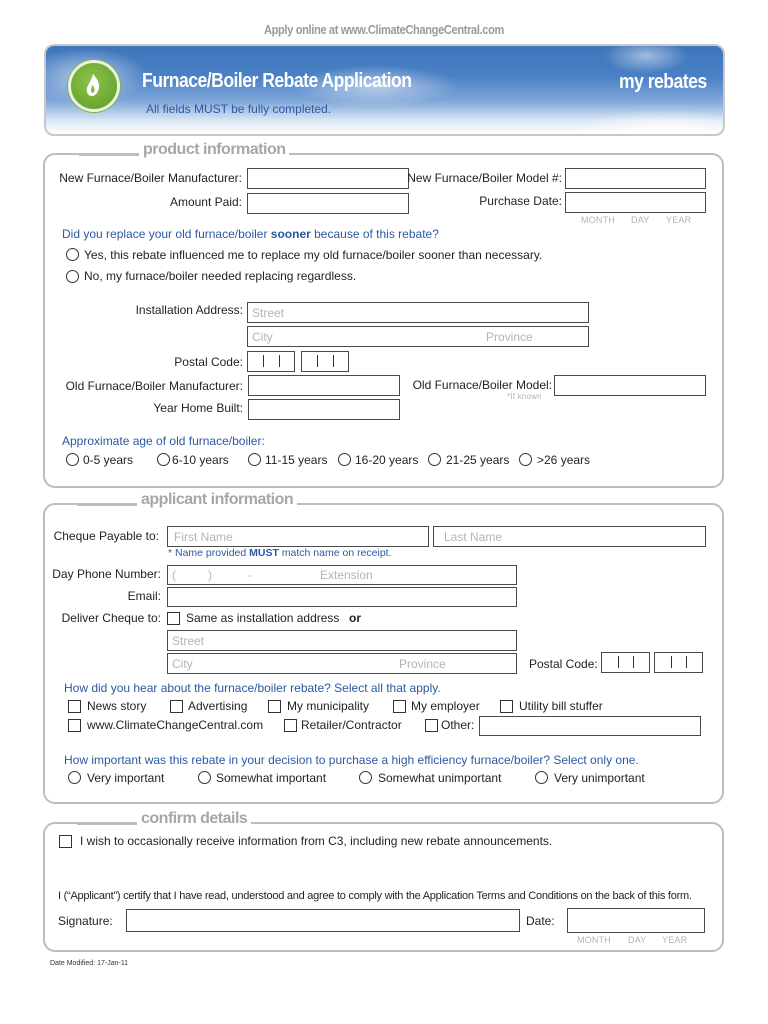 The width and height of the screenshot is (768, 1024). Describe the element at coordinates (445, 706) in the screenshot. I see `hear-option-label: My employer` at that location.